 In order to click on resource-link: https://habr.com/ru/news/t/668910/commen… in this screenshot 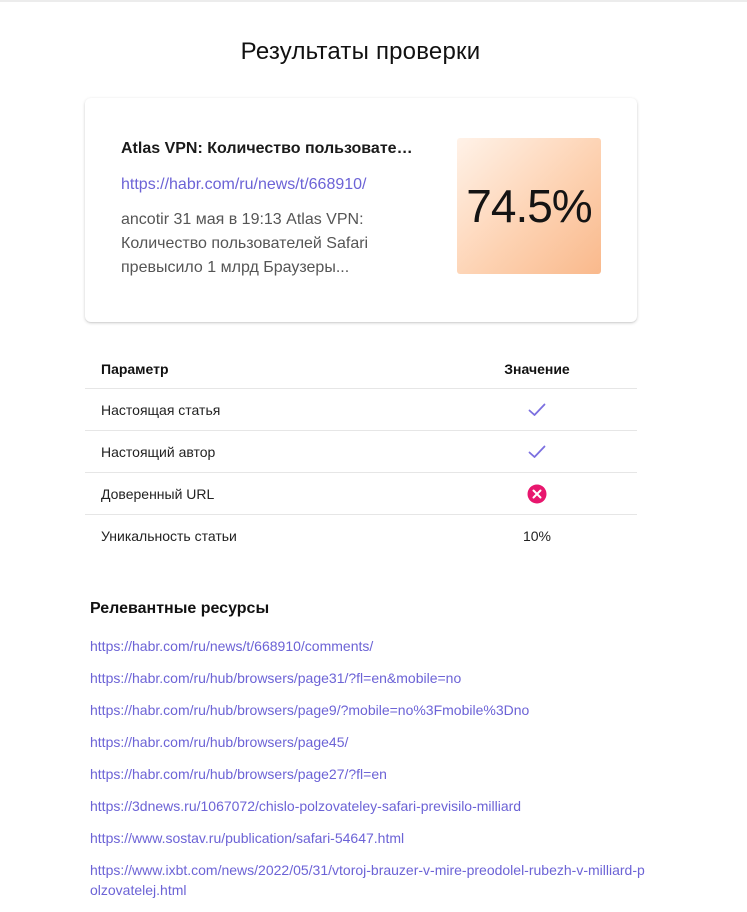, I will do `click(231, 646)`.